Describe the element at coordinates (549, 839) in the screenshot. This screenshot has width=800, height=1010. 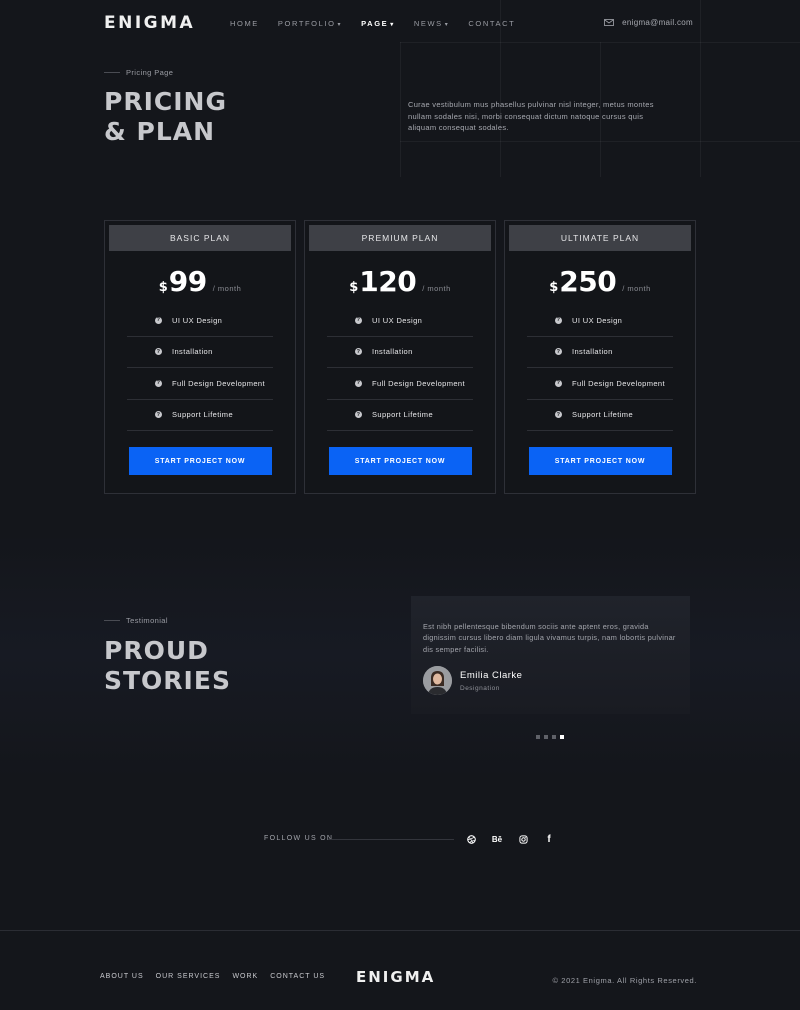
I see `facebook-icon: f` at that location.